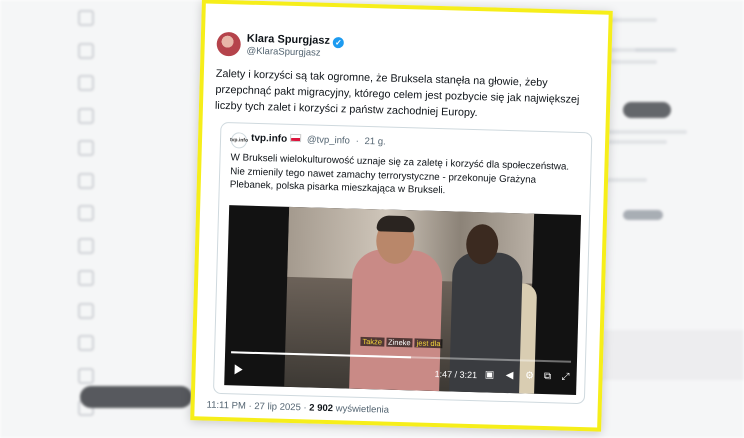  I want to click on settings-icon: ⚙, so click(529, 376).